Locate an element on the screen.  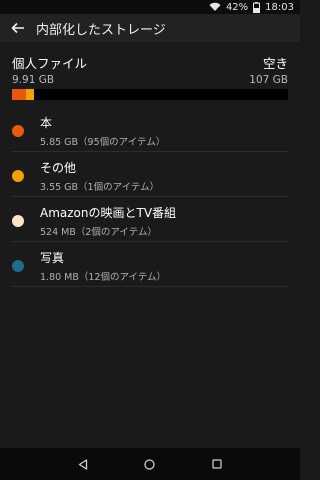
nav-back-button is located at coordinates (83, 464).